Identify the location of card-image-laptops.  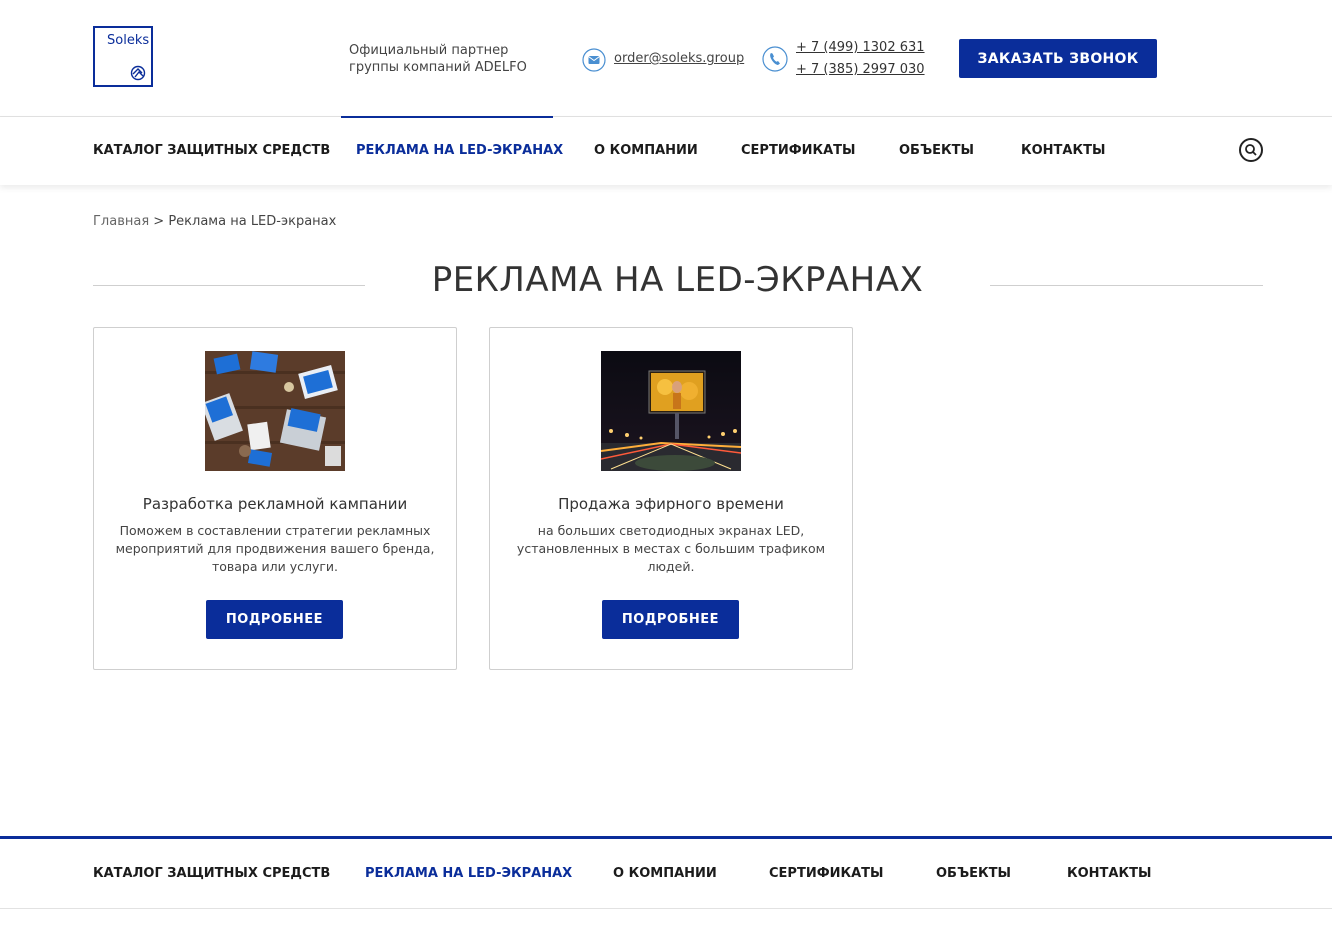
(275, 411).